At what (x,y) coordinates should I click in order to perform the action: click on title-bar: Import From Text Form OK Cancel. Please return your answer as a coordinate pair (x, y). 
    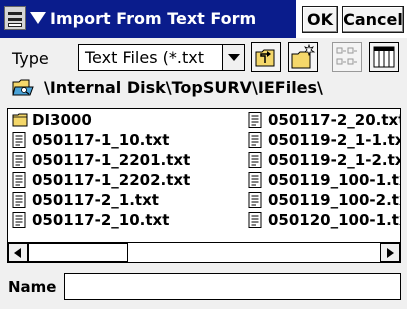
    Looking at the image, I should click on (203, 19).